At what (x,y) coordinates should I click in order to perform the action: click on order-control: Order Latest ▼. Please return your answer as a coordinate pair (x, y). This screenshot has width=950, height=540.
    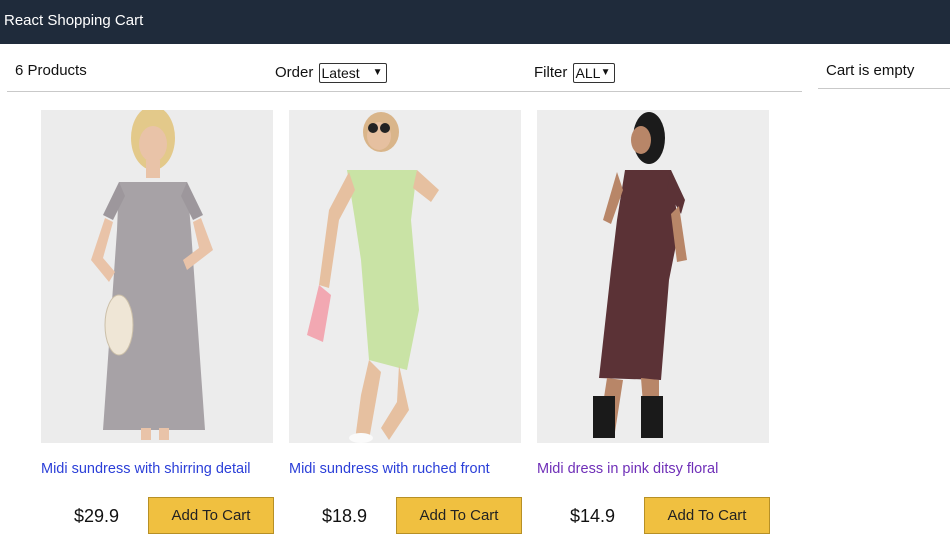
    Looking at the image, I should click on (331, 73).